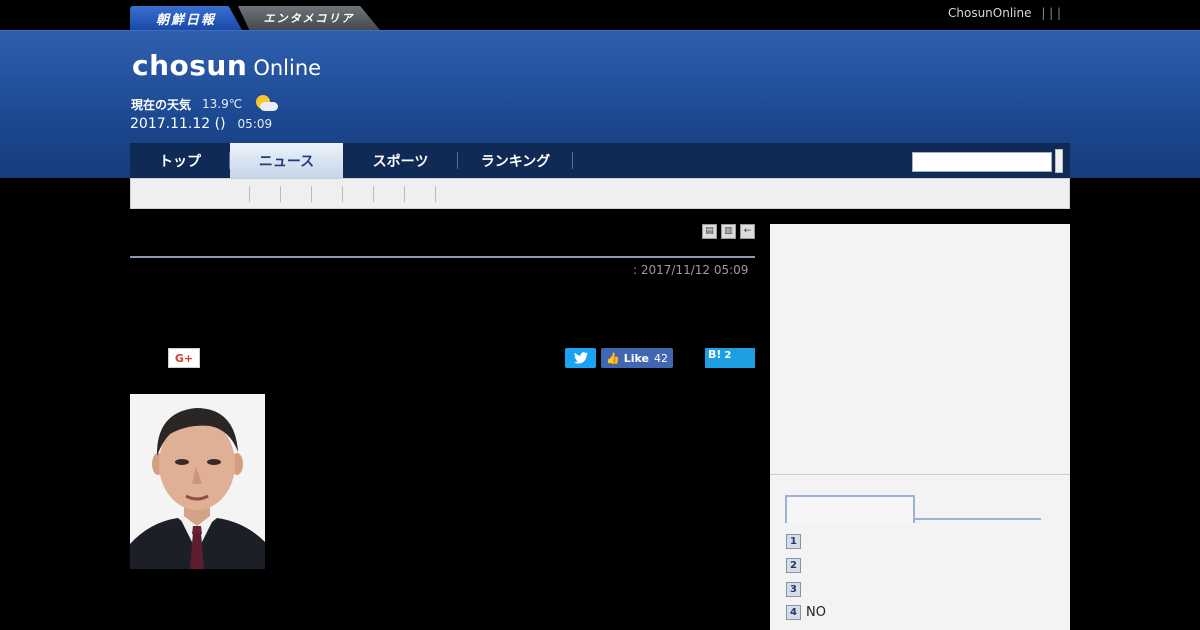  I want to click on brand-tab-chosun-ilbo: 朝鮮日報, so click(186, 18).